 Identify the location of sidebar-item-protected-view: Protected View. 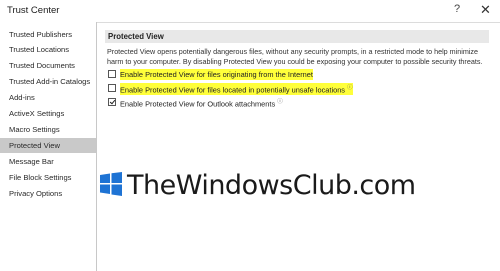
(48, 145).